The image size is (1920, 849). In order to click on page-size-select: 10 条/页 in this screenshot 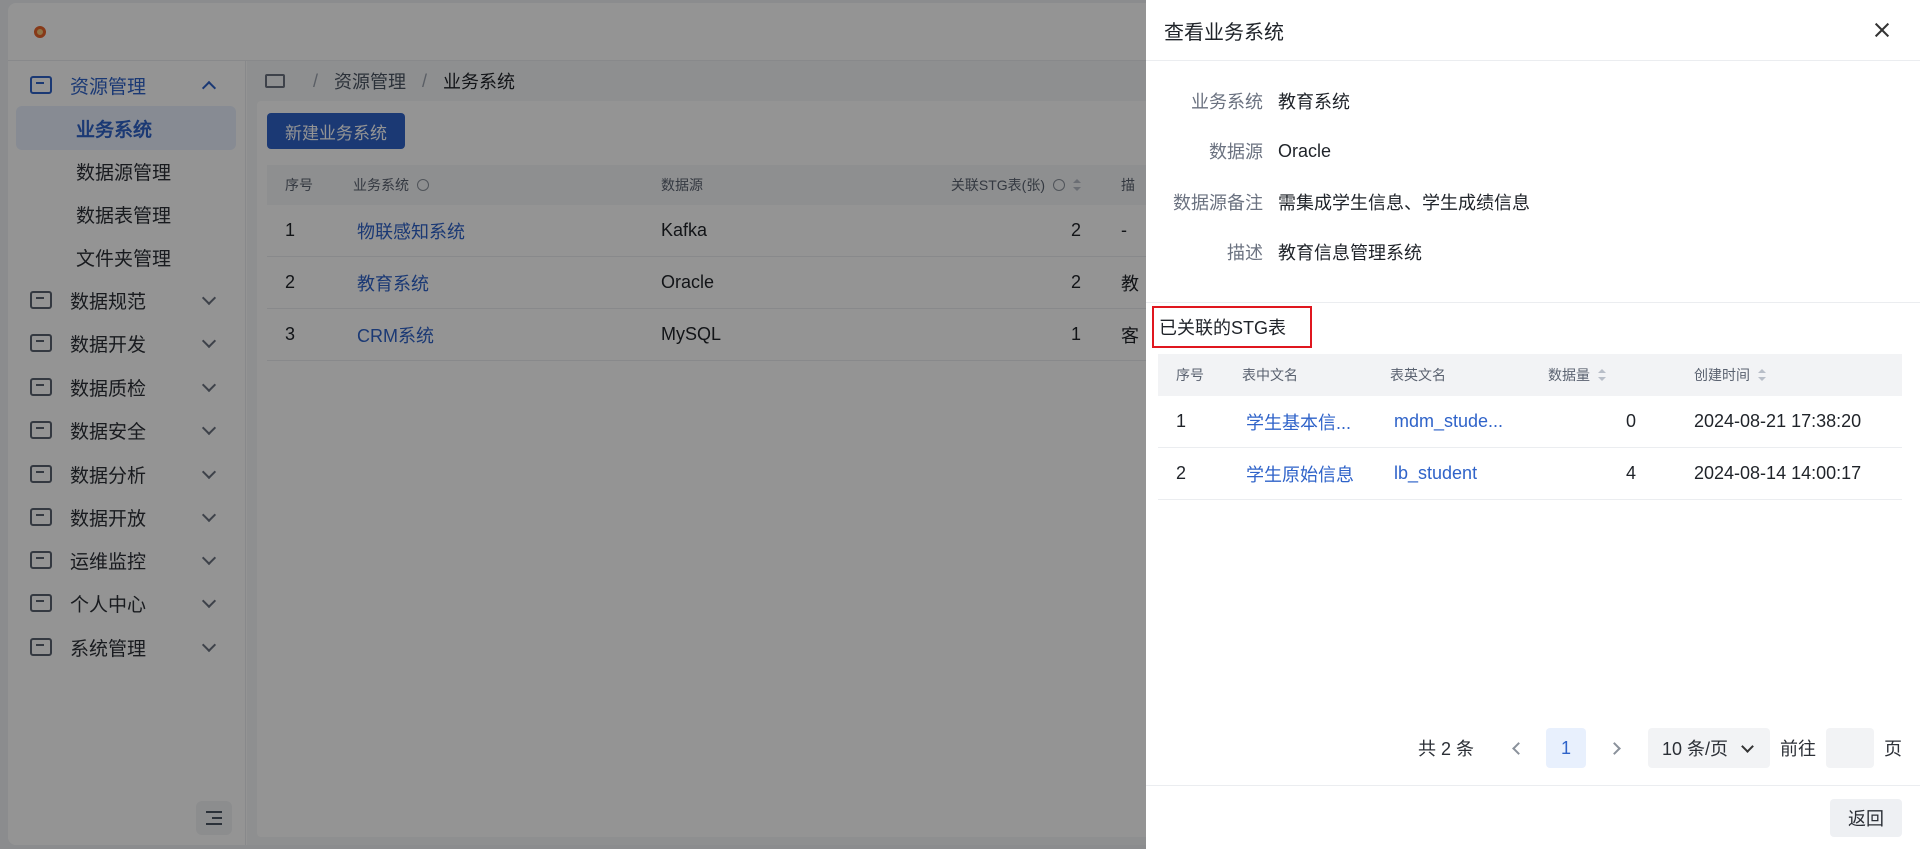, I will do `click(1709, 748)`.